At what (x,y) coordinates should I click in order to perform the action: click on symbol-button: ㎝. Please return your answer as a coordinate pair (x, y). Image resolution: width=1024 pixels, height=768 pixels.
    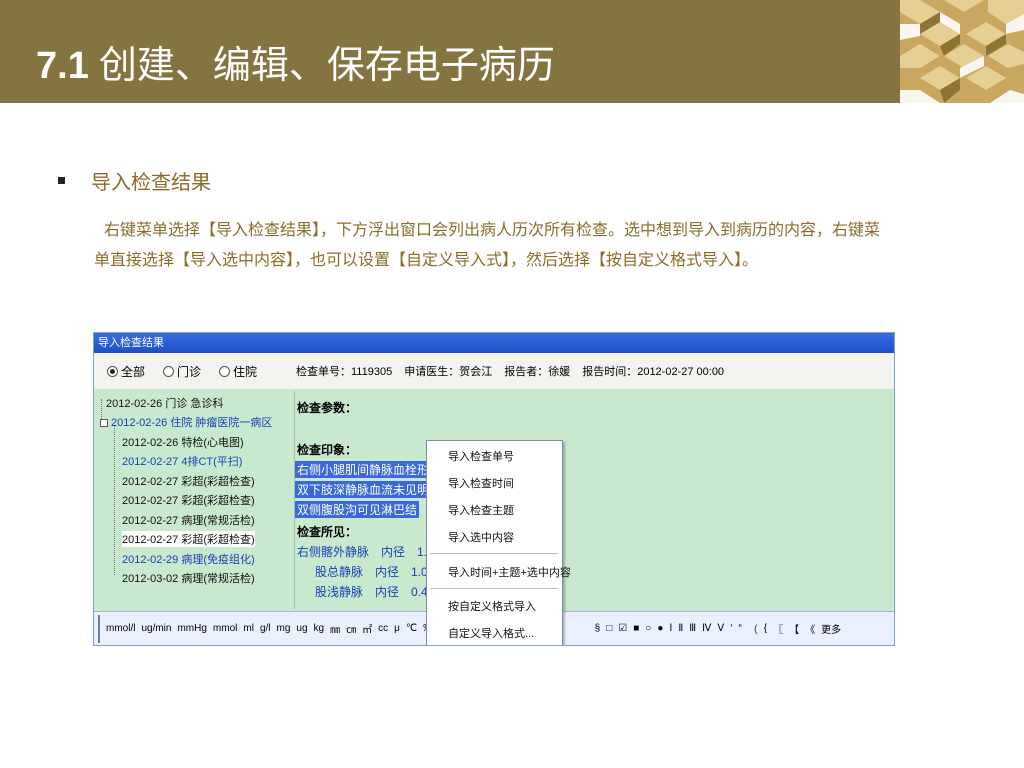
    Looking at the image, I should click on (351, 628).